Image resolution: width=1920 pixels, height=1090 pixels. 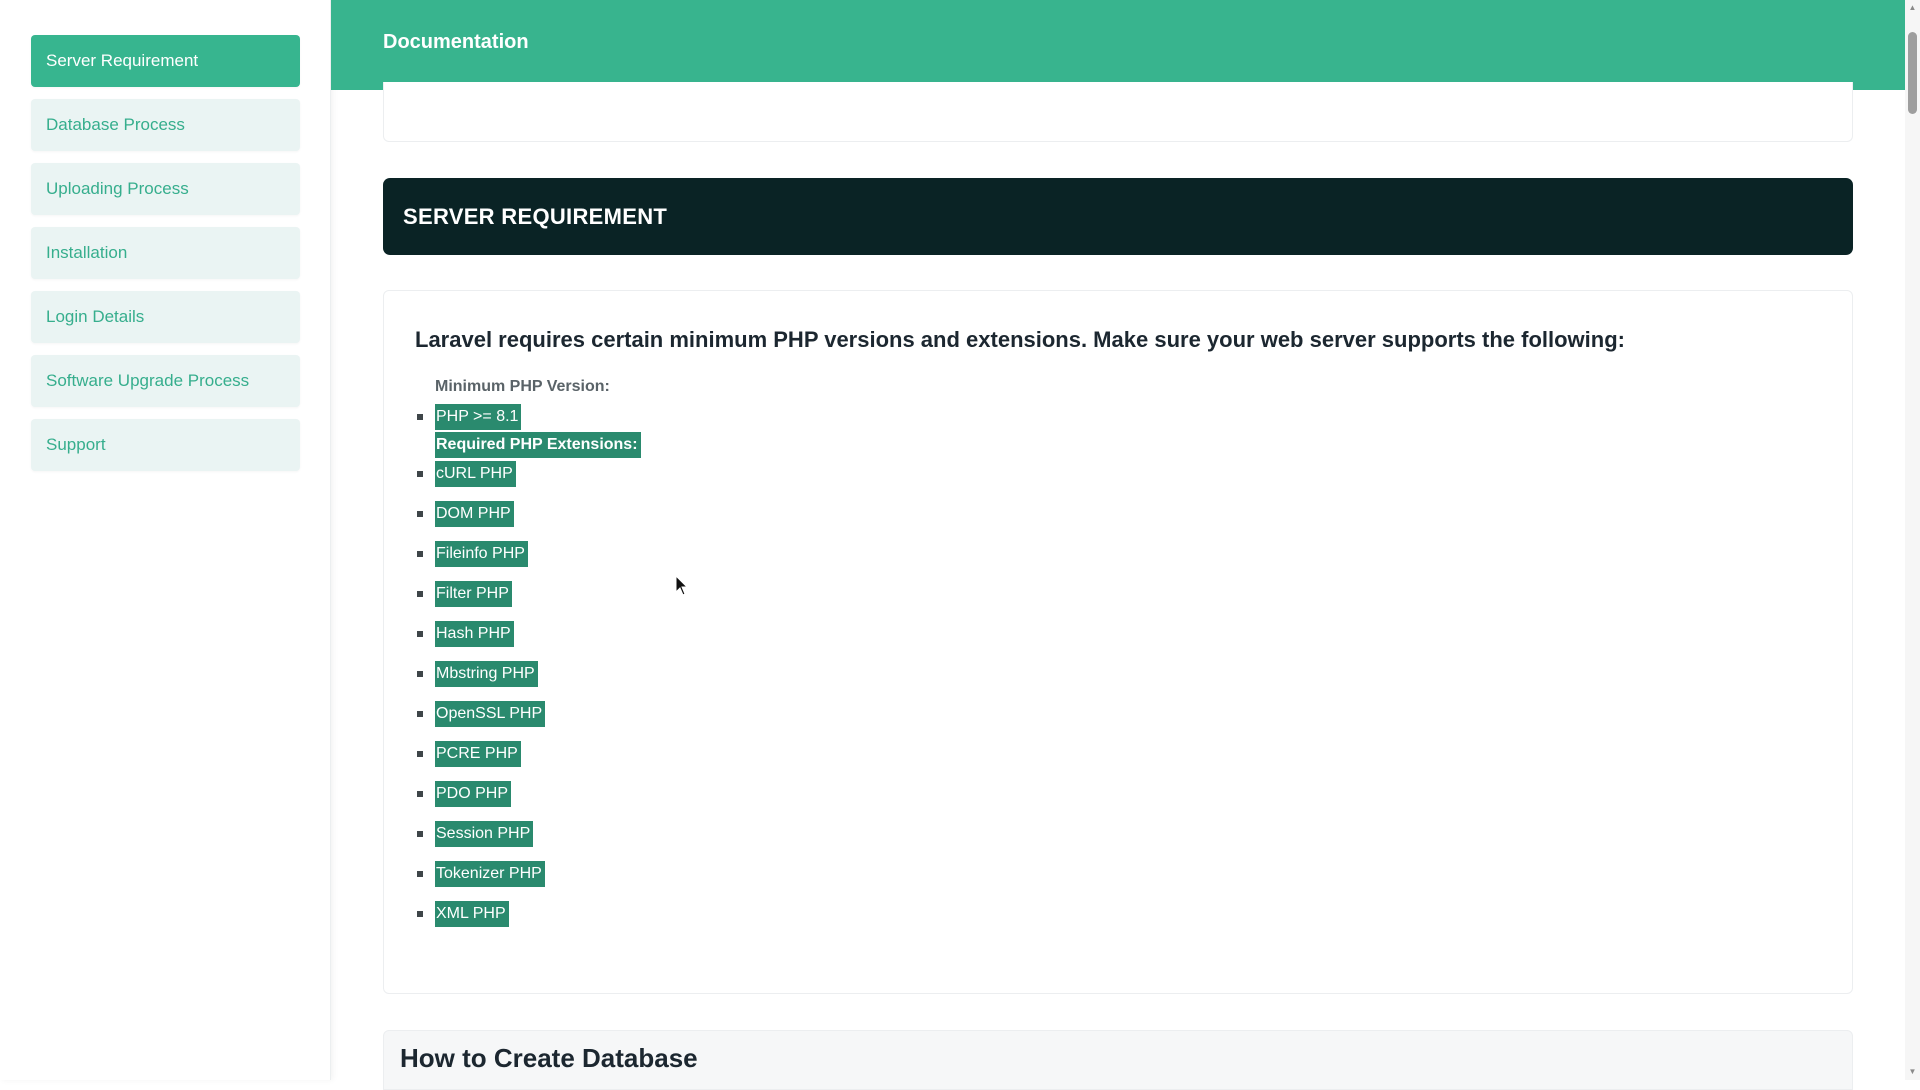 I want to click on extension-item: PDO PHP, so click(x=473, y=794).